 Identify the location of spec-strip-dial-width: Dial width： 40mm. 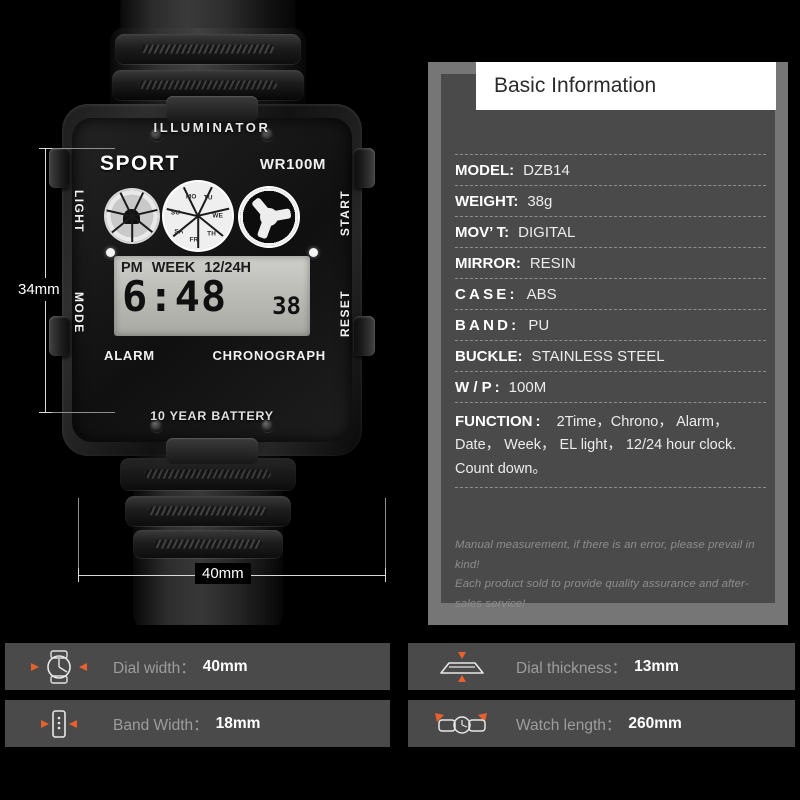
(197, 666).